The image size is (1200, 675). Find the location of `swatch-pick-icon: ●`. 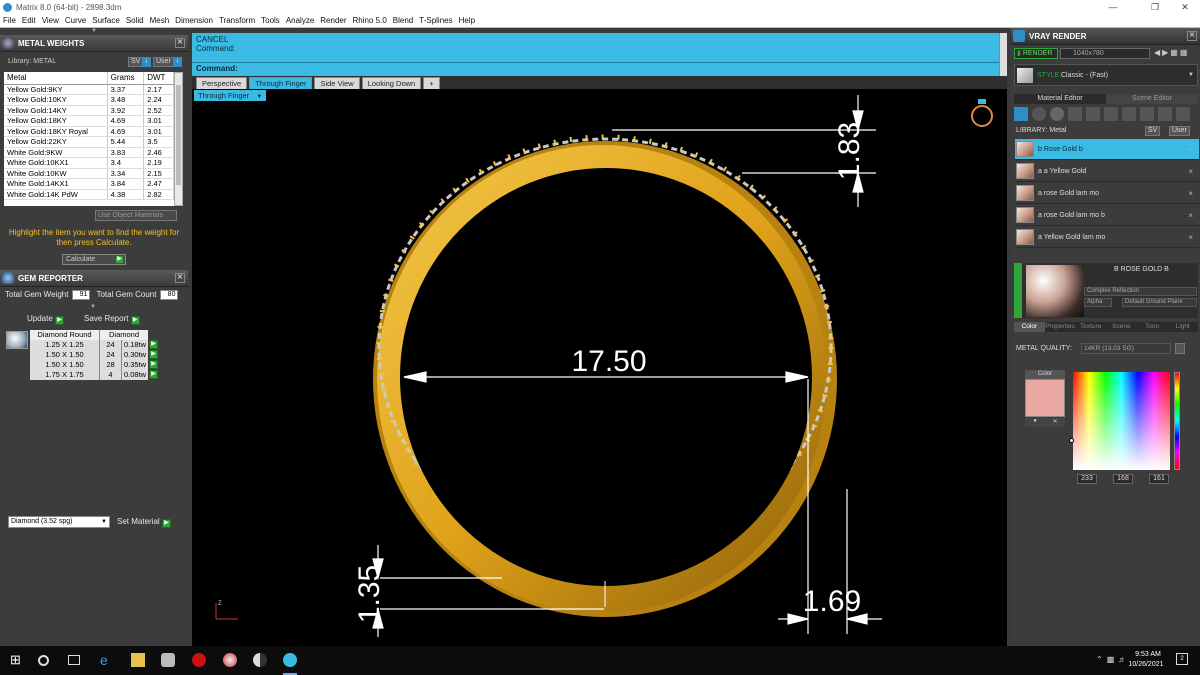

swatch-pick-icon: ● is located at coordinates (1035, 422).